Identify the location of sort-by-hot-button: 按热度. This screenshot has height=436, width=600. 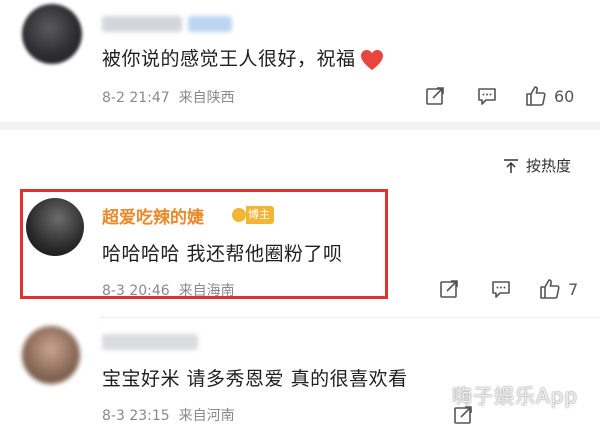
(536, 165).